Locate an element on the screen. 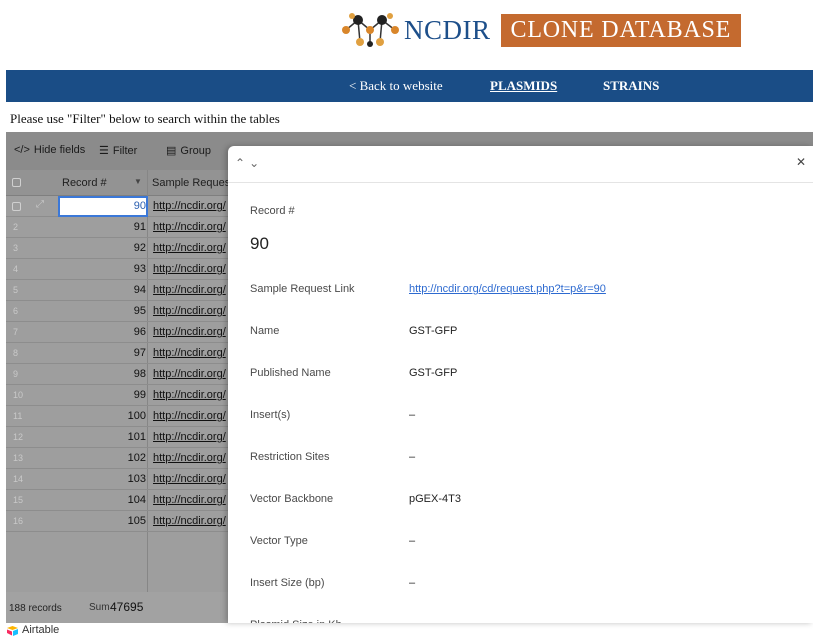  row-number: 9 is located at coordinates (16, 374).